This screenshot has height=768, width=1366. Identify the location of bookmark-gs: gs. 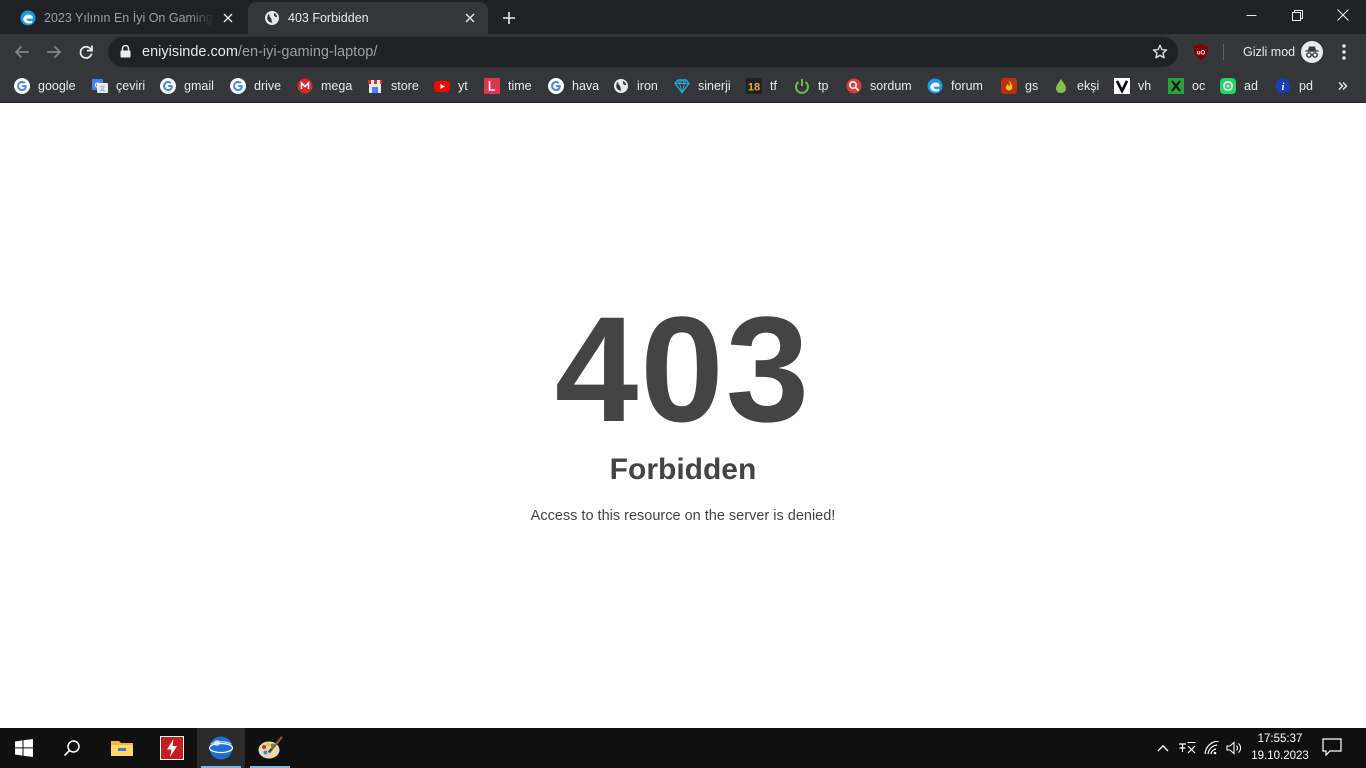
(1019, 86).